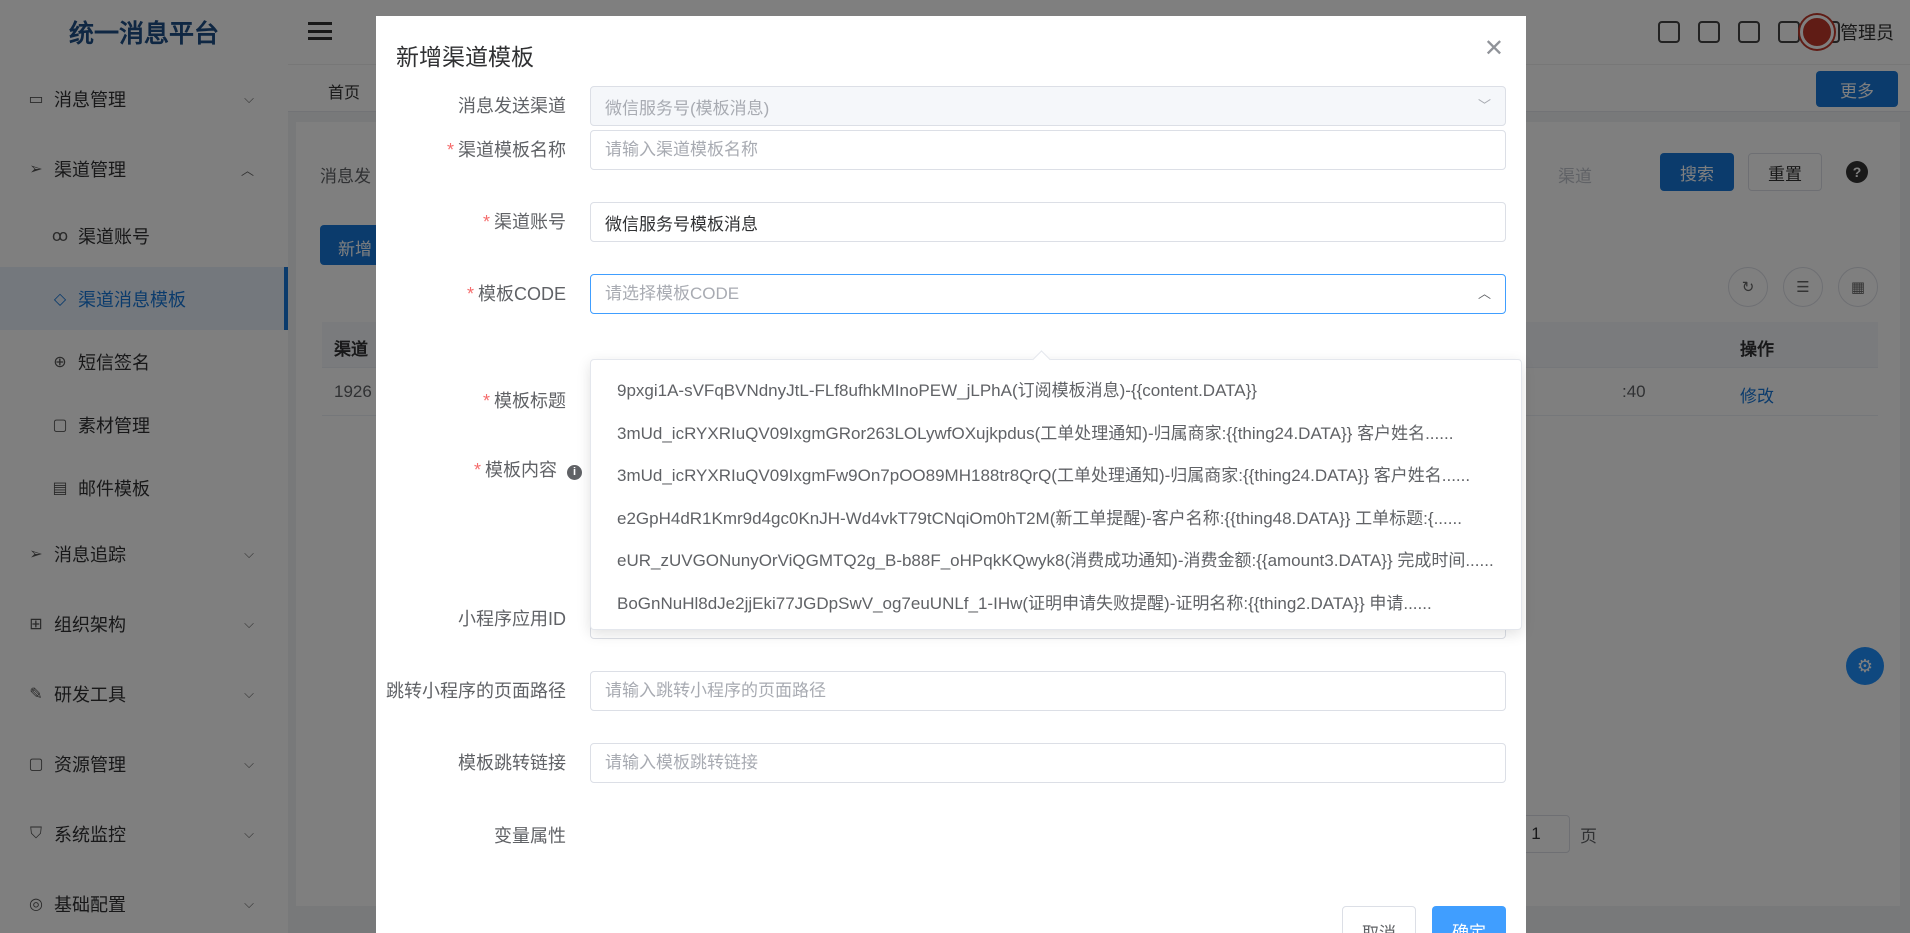 The image size is (1910, 933). Describe the element at coordinates (1048, 763) in the screenshot. I see `template-link-input` at that location.